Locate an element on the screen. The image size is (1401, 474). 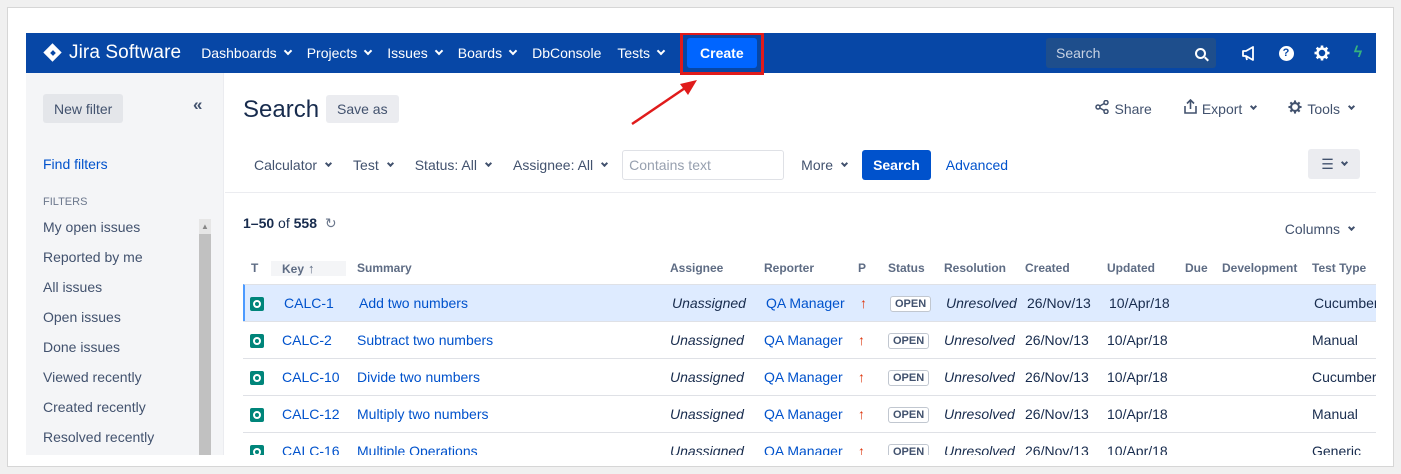
advanced-search-link: Advanced is located at coordinates (977, 165).